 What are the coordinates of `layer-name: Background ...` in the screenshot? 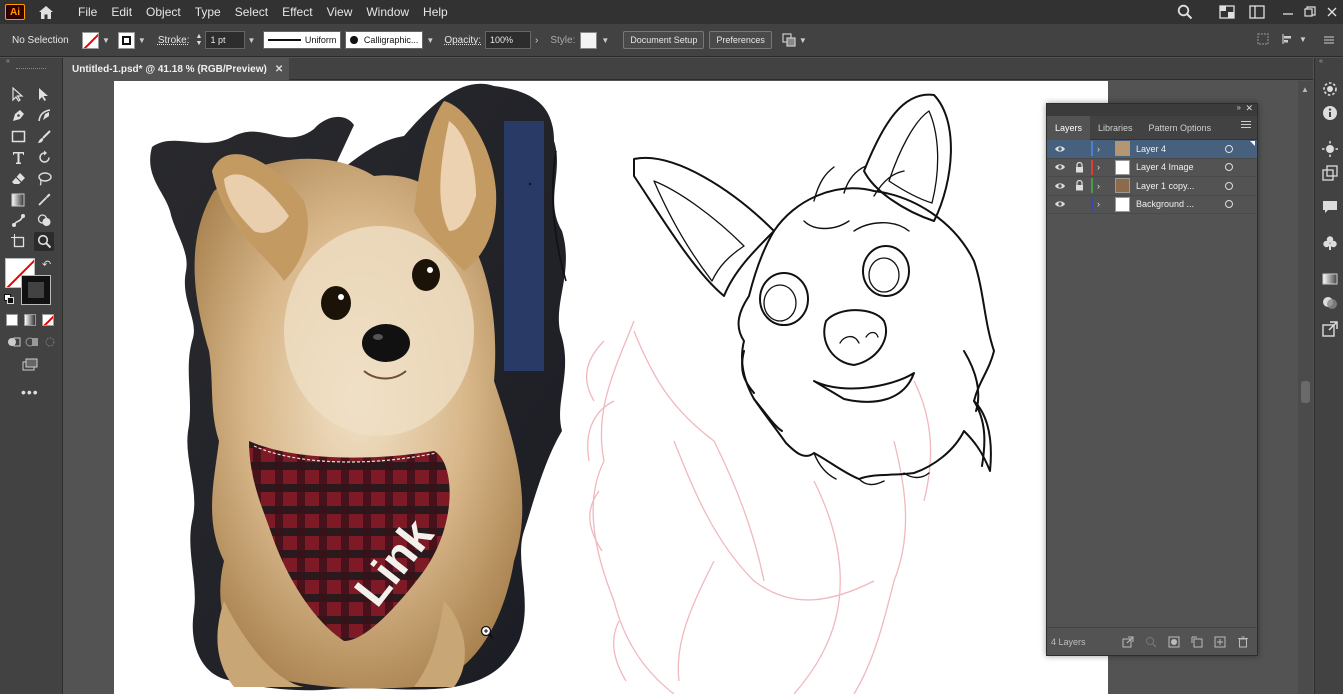 It's located at (1165, 204).